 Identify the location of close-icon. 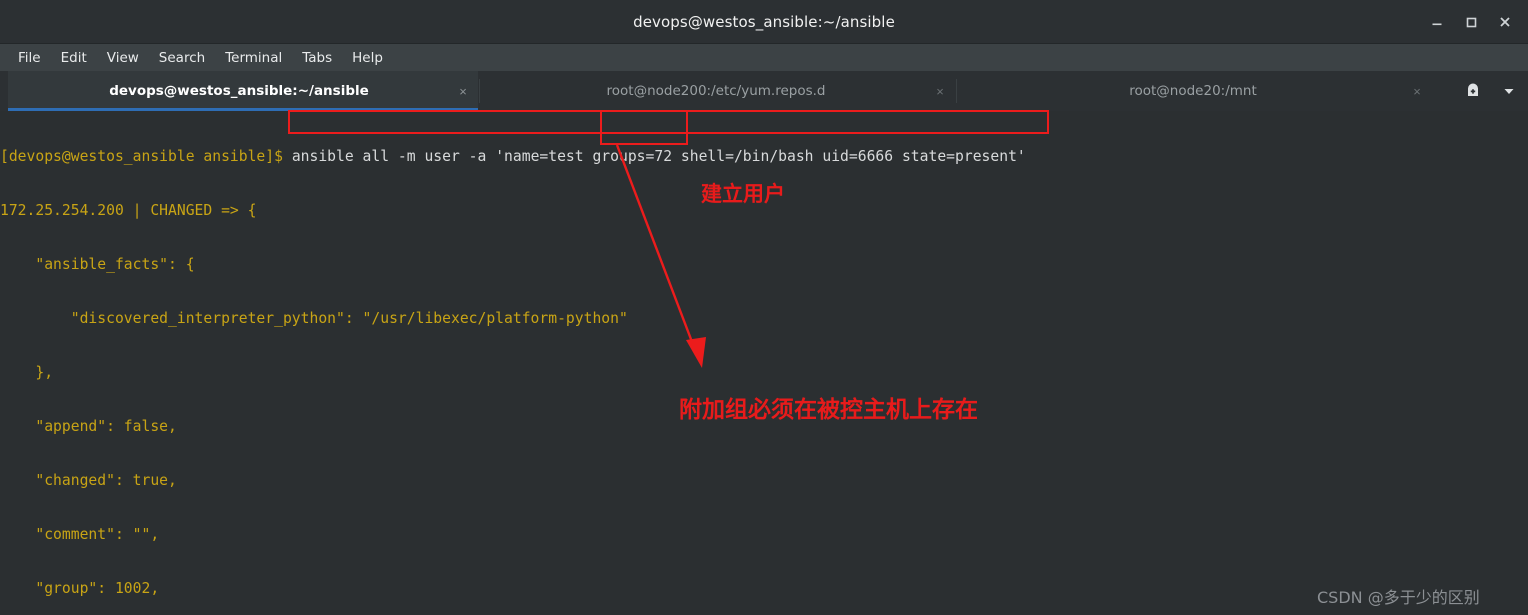
(1505, 22).